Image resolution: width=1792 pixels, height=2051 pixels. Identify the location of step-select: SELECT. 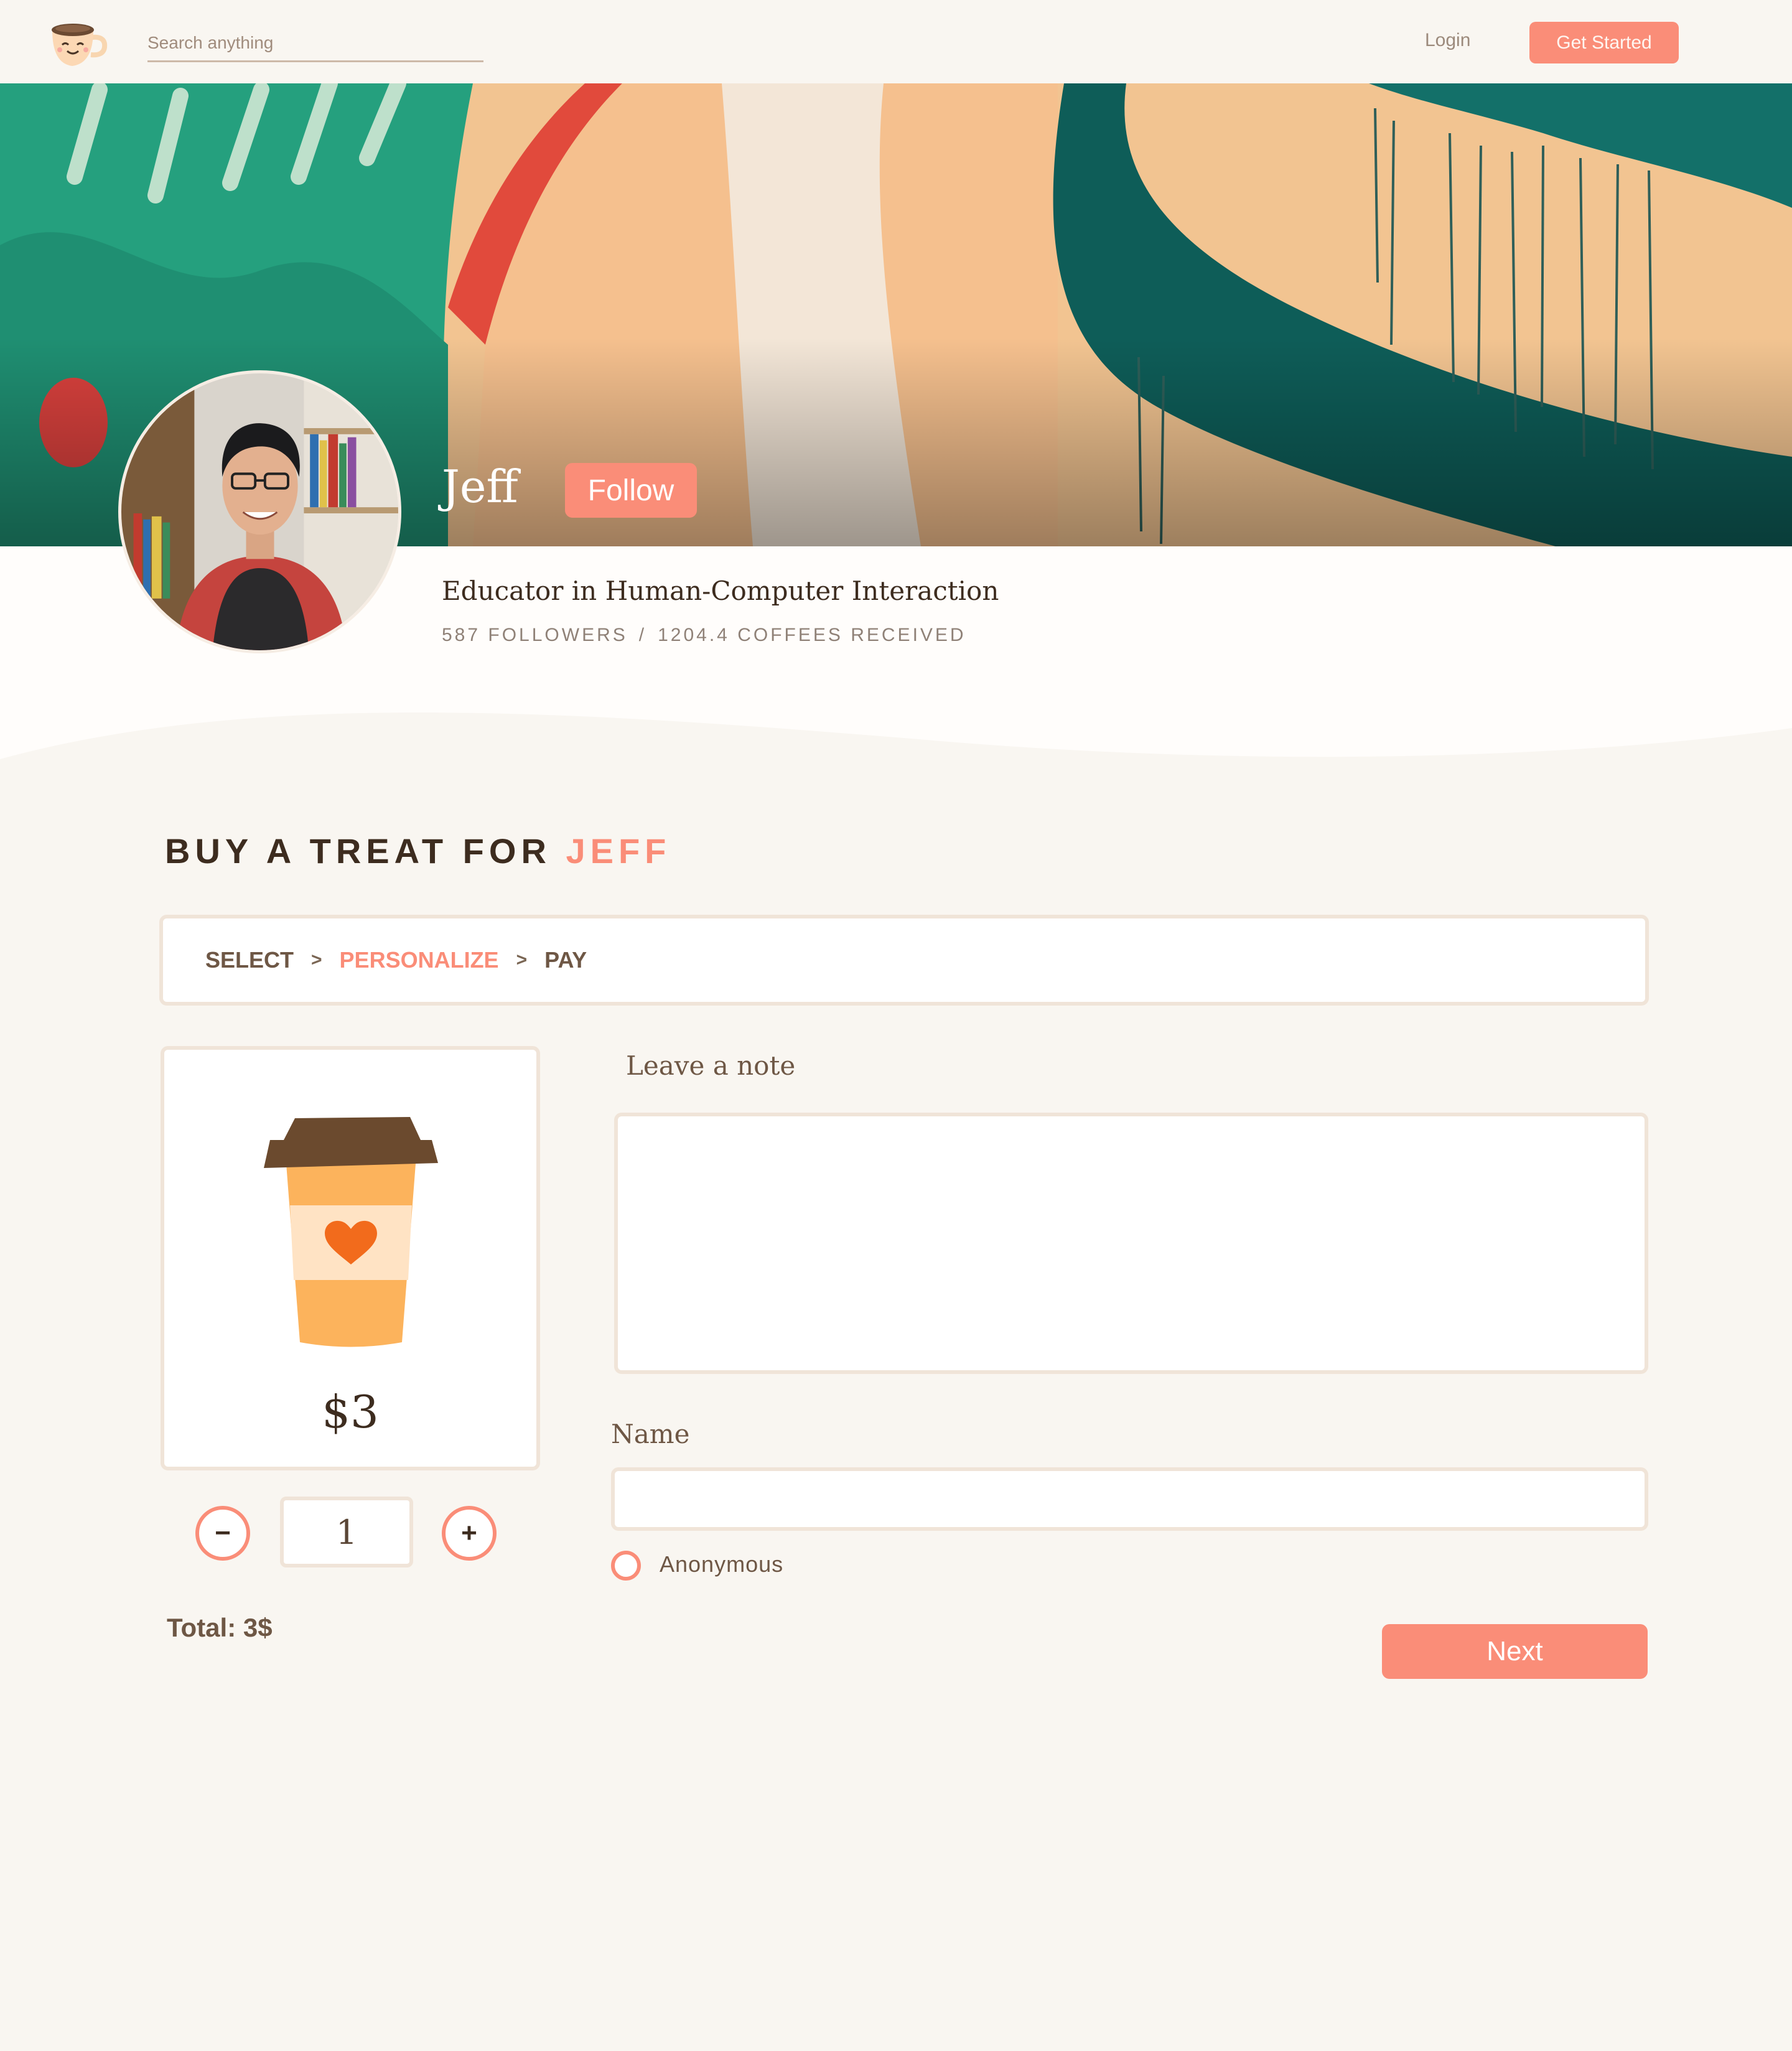
(250, 960).